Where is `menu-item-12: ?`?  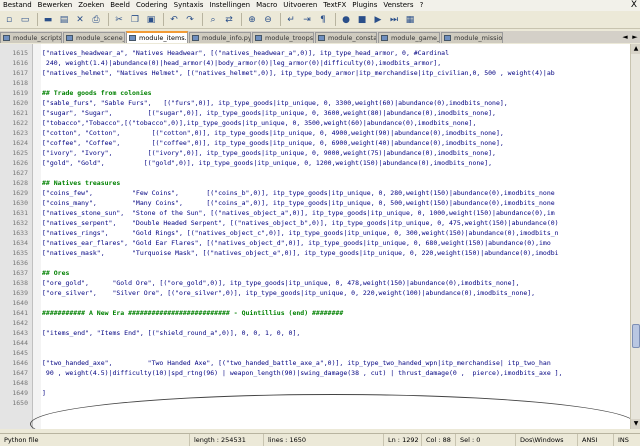
menu-item-12: ? is located at coordinates (422, 5).